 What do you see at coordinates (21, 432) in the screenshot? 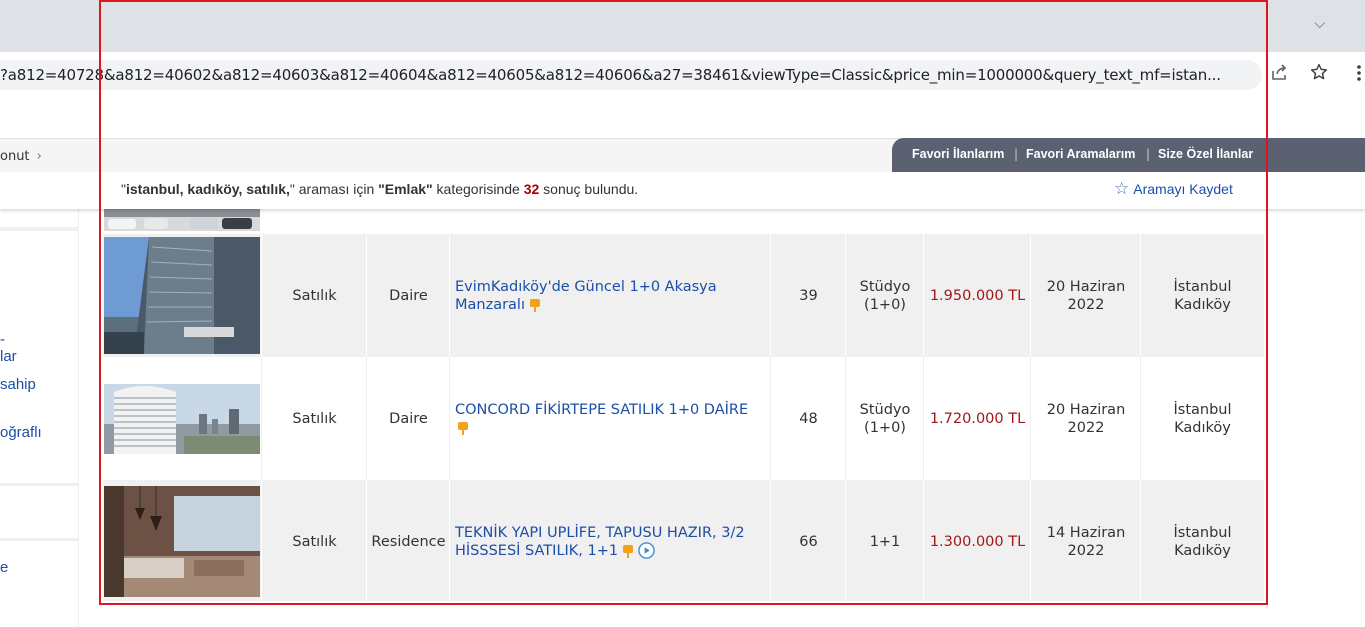
I see `sidebar-link: oğraflı` at bounding box center [21, 432].